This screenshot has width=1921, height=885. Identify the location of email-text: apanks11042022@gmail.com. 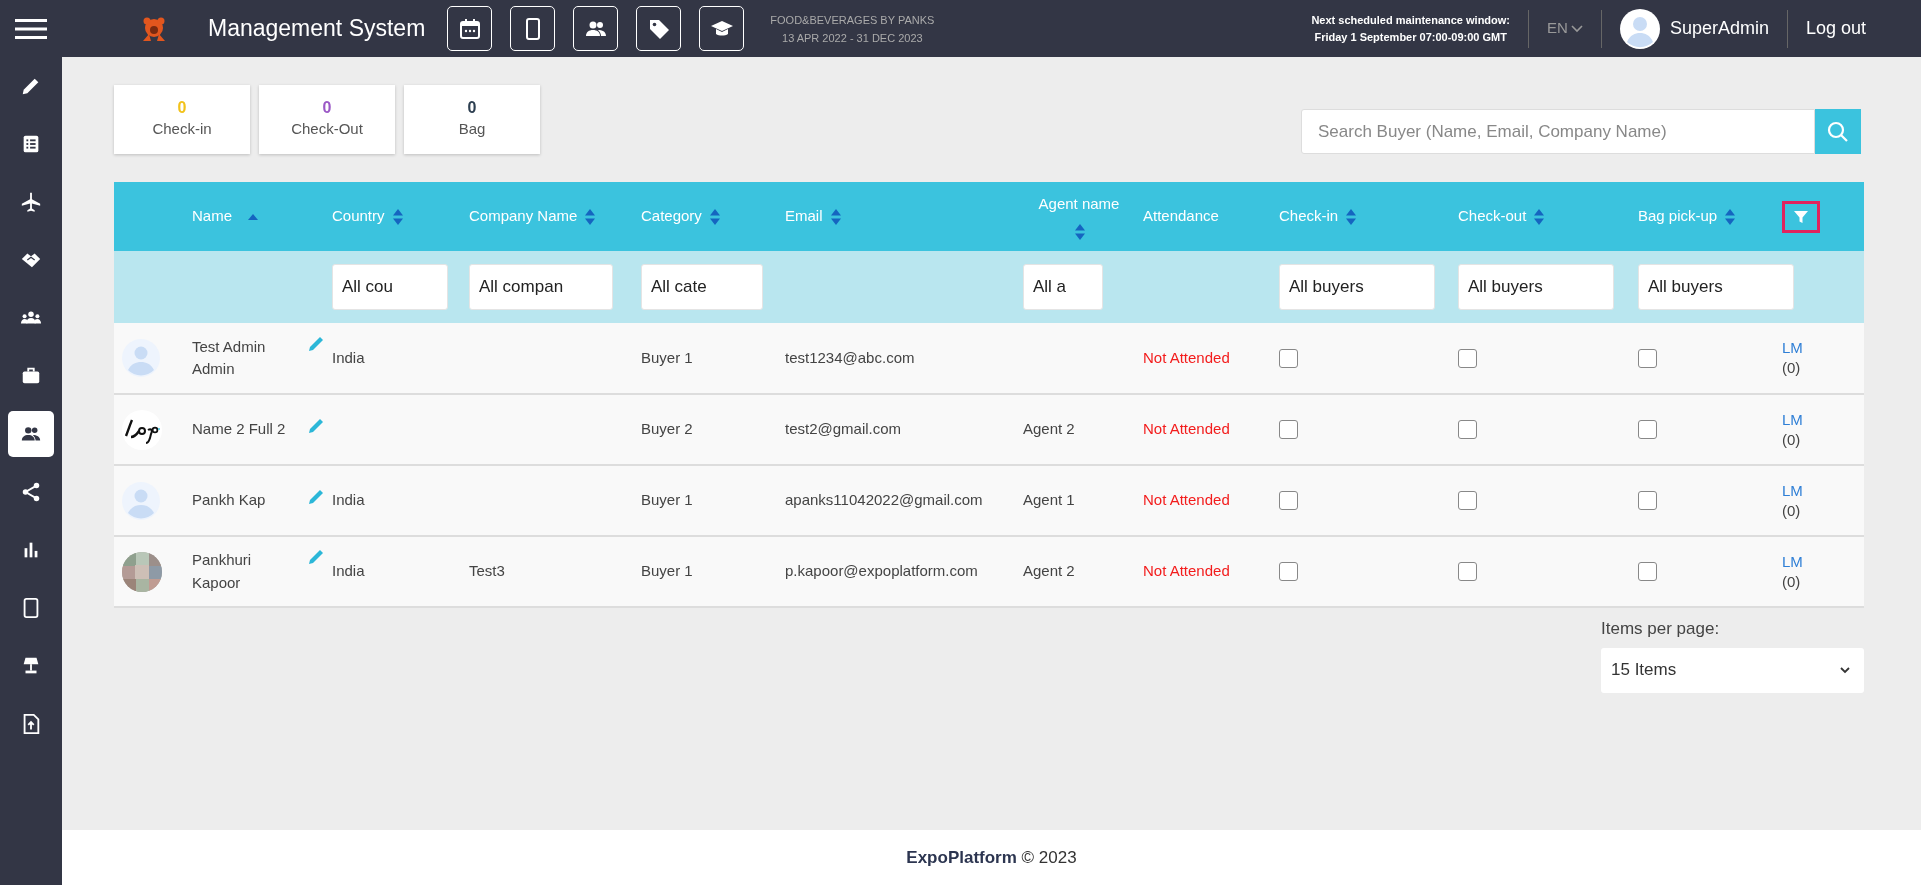
(884, 500).